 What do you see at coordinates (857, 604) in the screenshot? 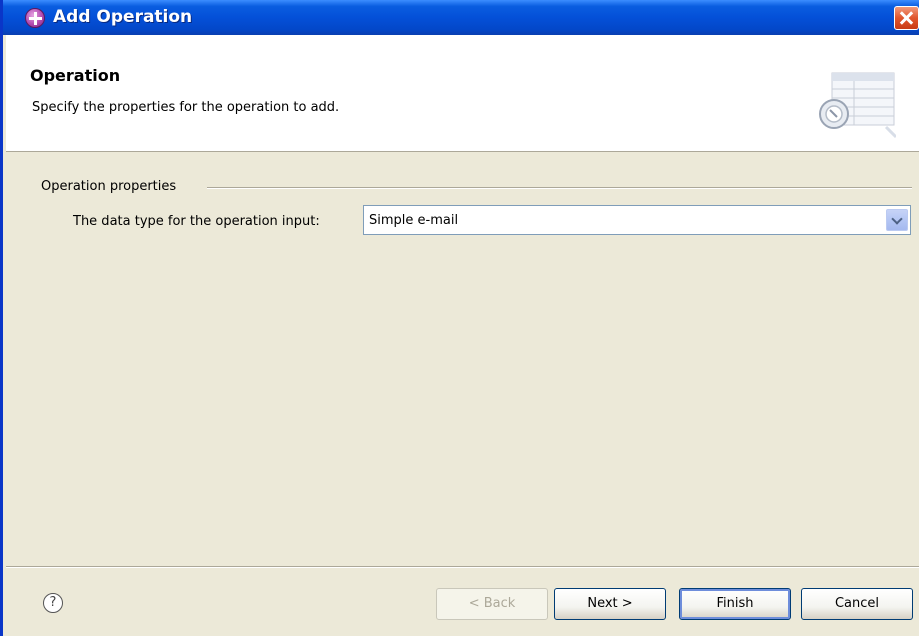
I see `cancel-button: Cancel` at bounding box center [857, 604].